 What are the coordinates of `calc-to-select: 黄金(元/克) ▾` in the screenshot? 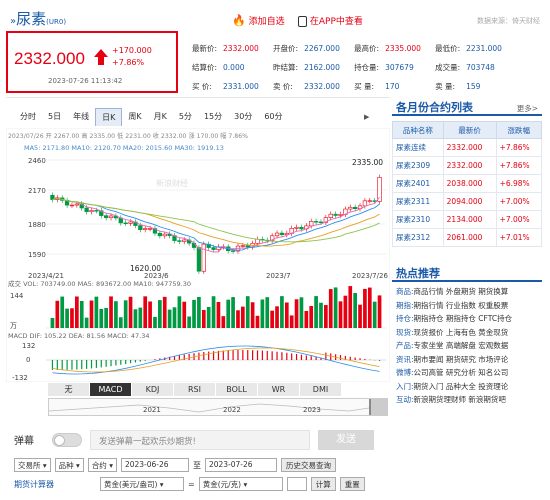 It's located at (240, 484).